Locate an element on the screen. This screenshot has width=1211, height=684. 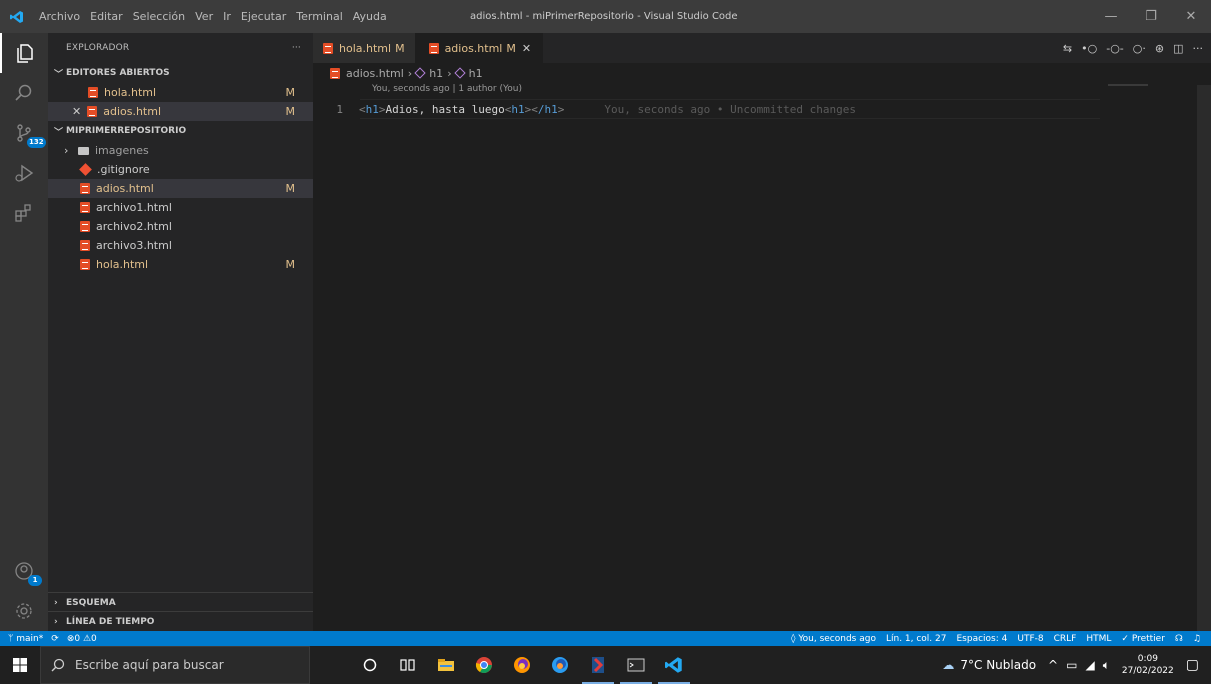
tab-adios: adios.html M ✕ is located at coordinates (479, 48).